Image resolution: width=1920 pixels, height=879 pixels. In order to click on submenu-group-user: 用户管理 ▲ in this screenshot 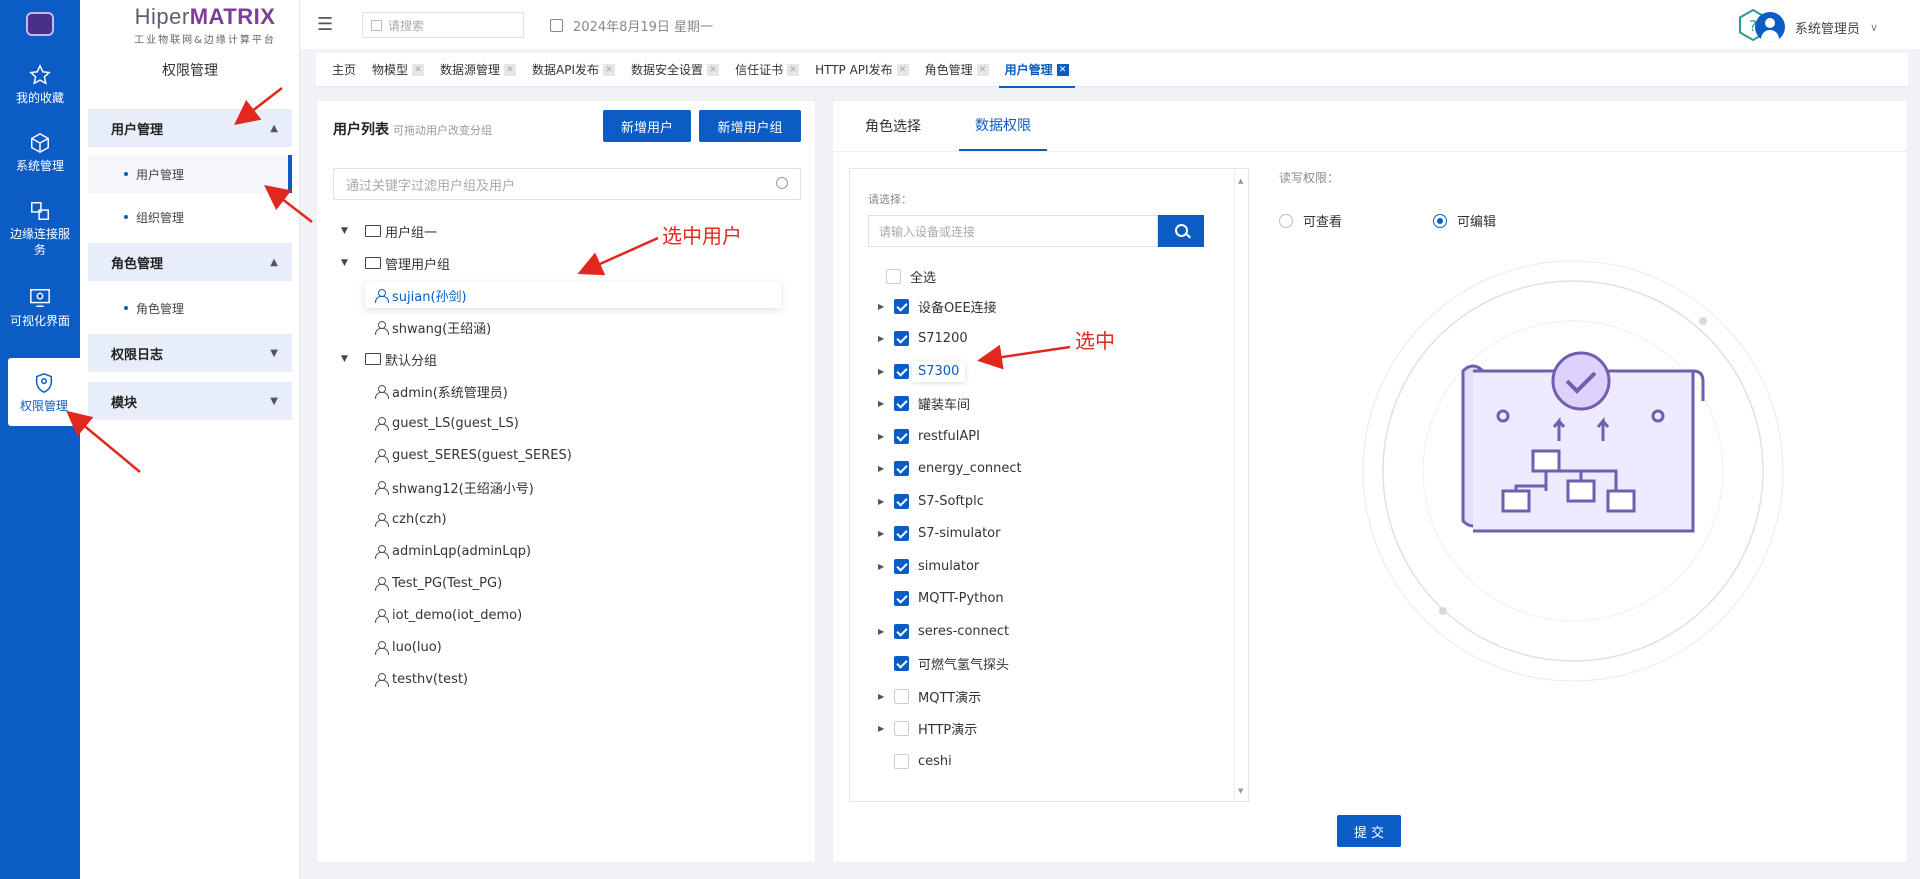, I will do `click(190, 128)`.